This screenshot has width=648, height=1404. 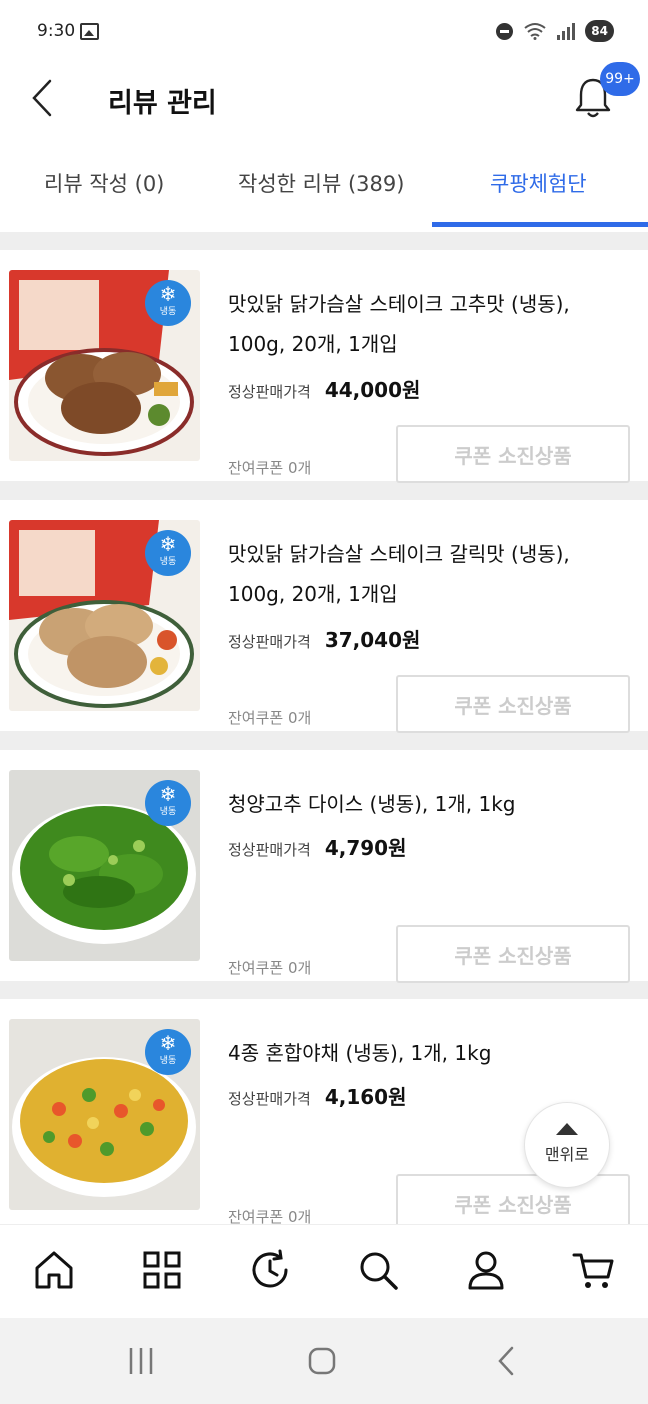 I want to click on price-value: 37,040원, so click(x=372, y=640).